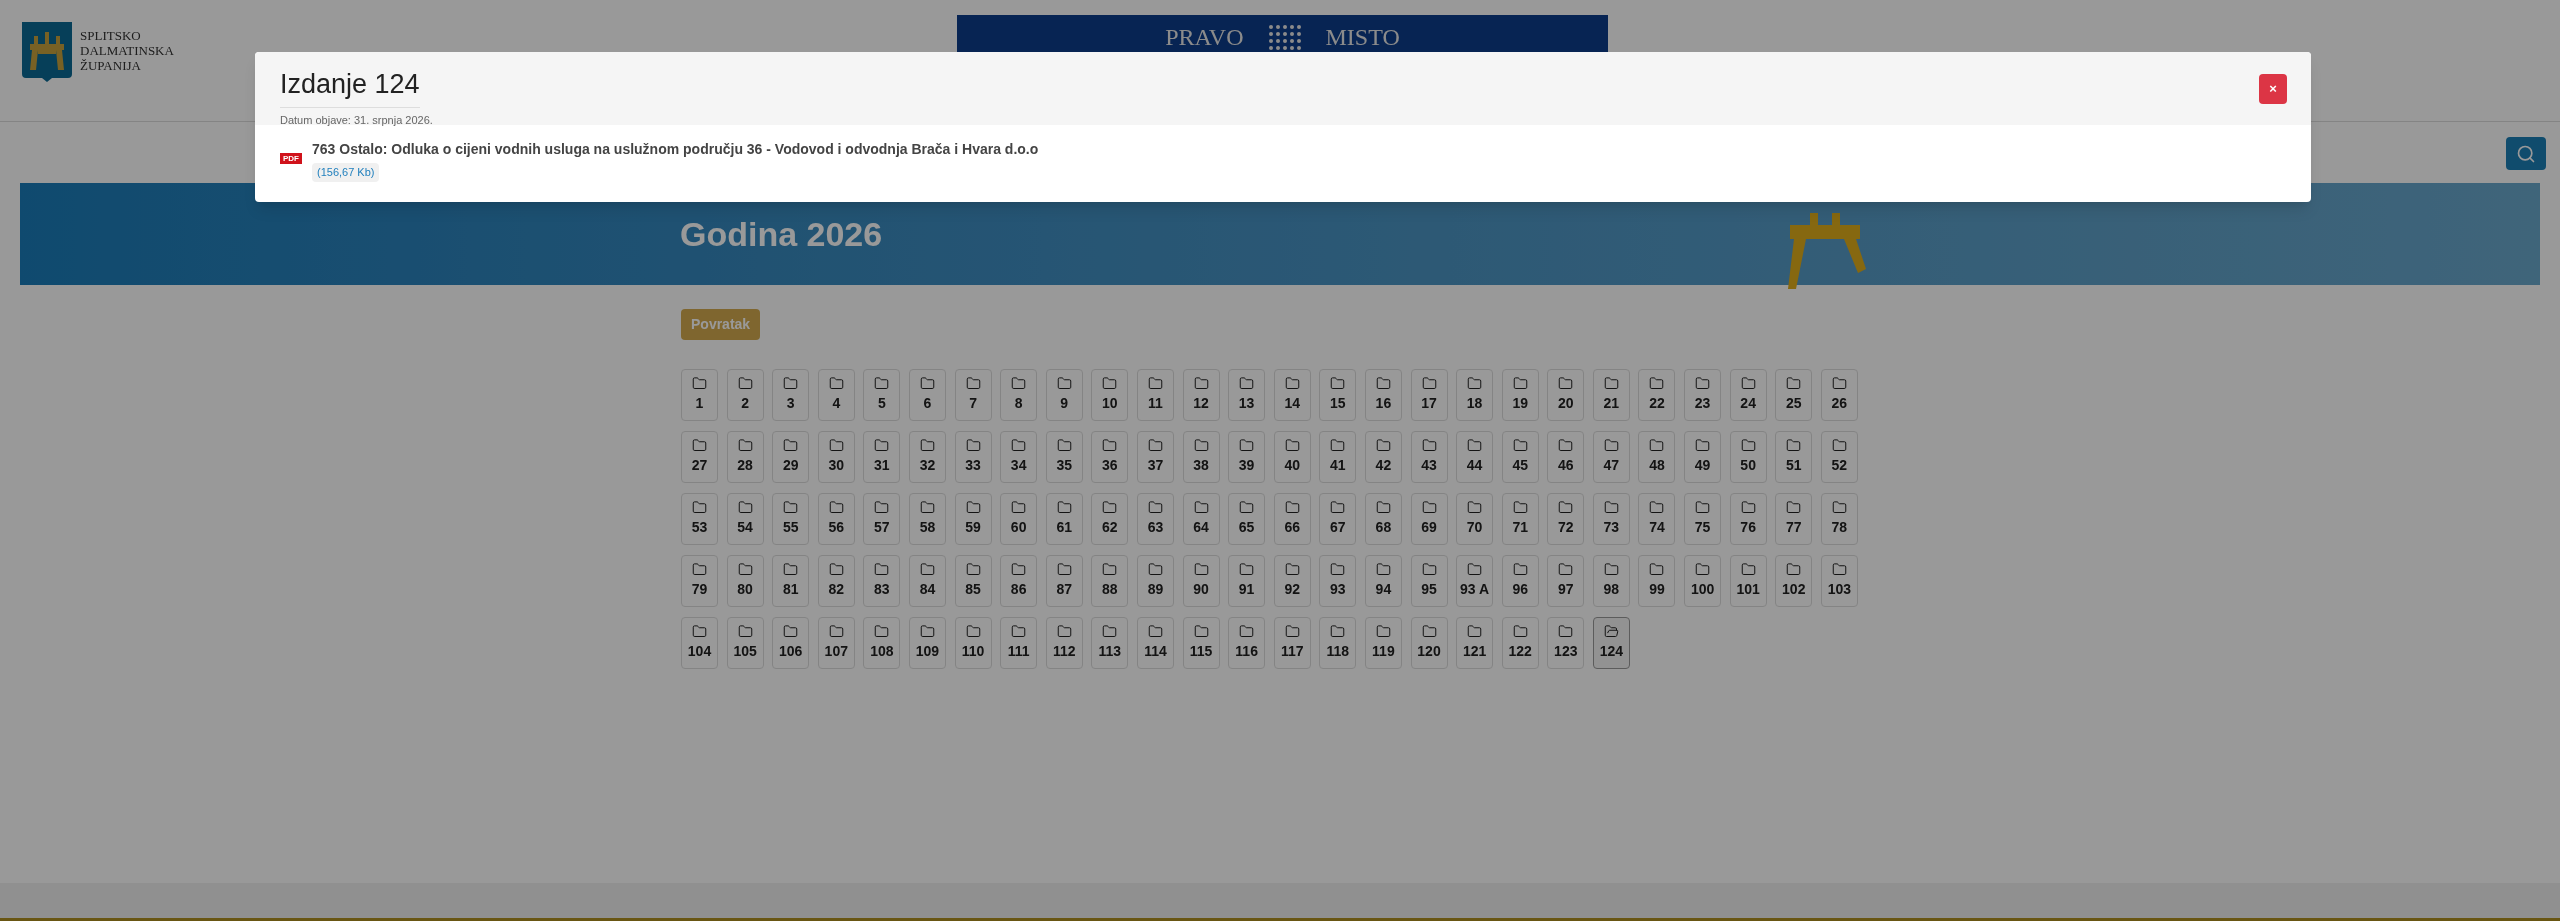  I want to click on issue-folder-tile: 39, so click(1247, 457).